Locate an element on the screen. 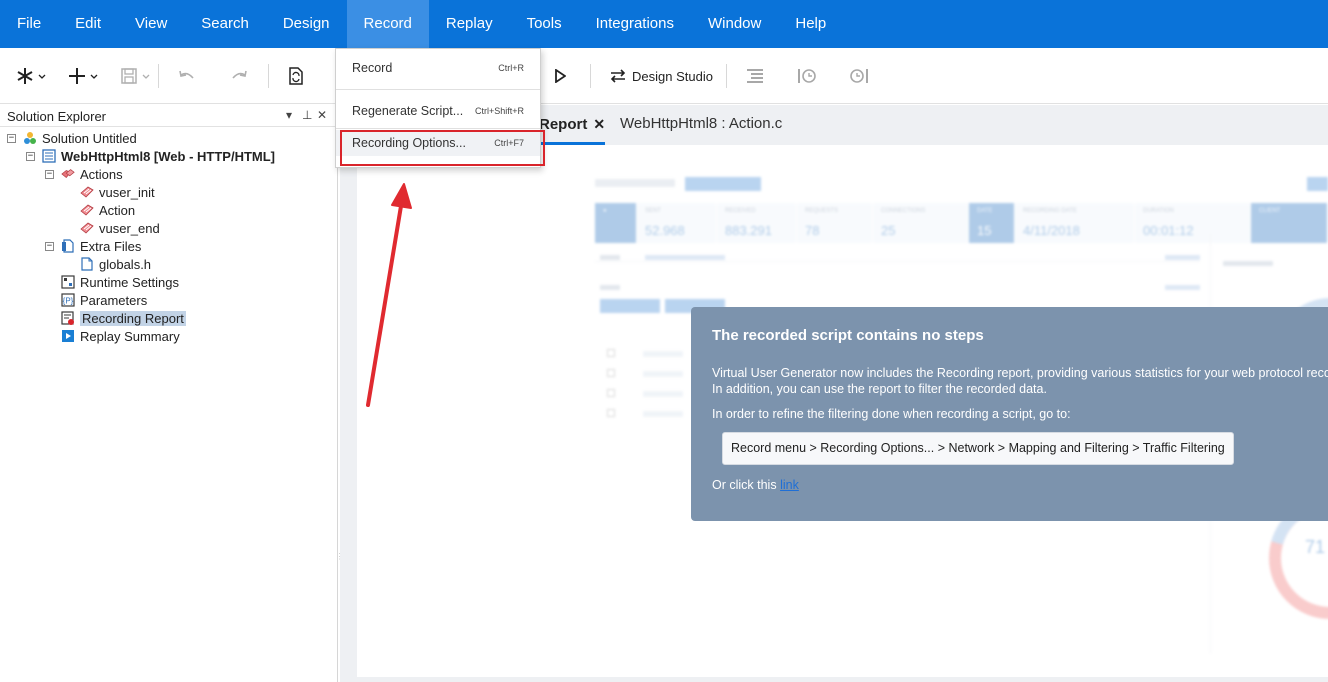  menu-window: Window is located at coordinates (734, 24).